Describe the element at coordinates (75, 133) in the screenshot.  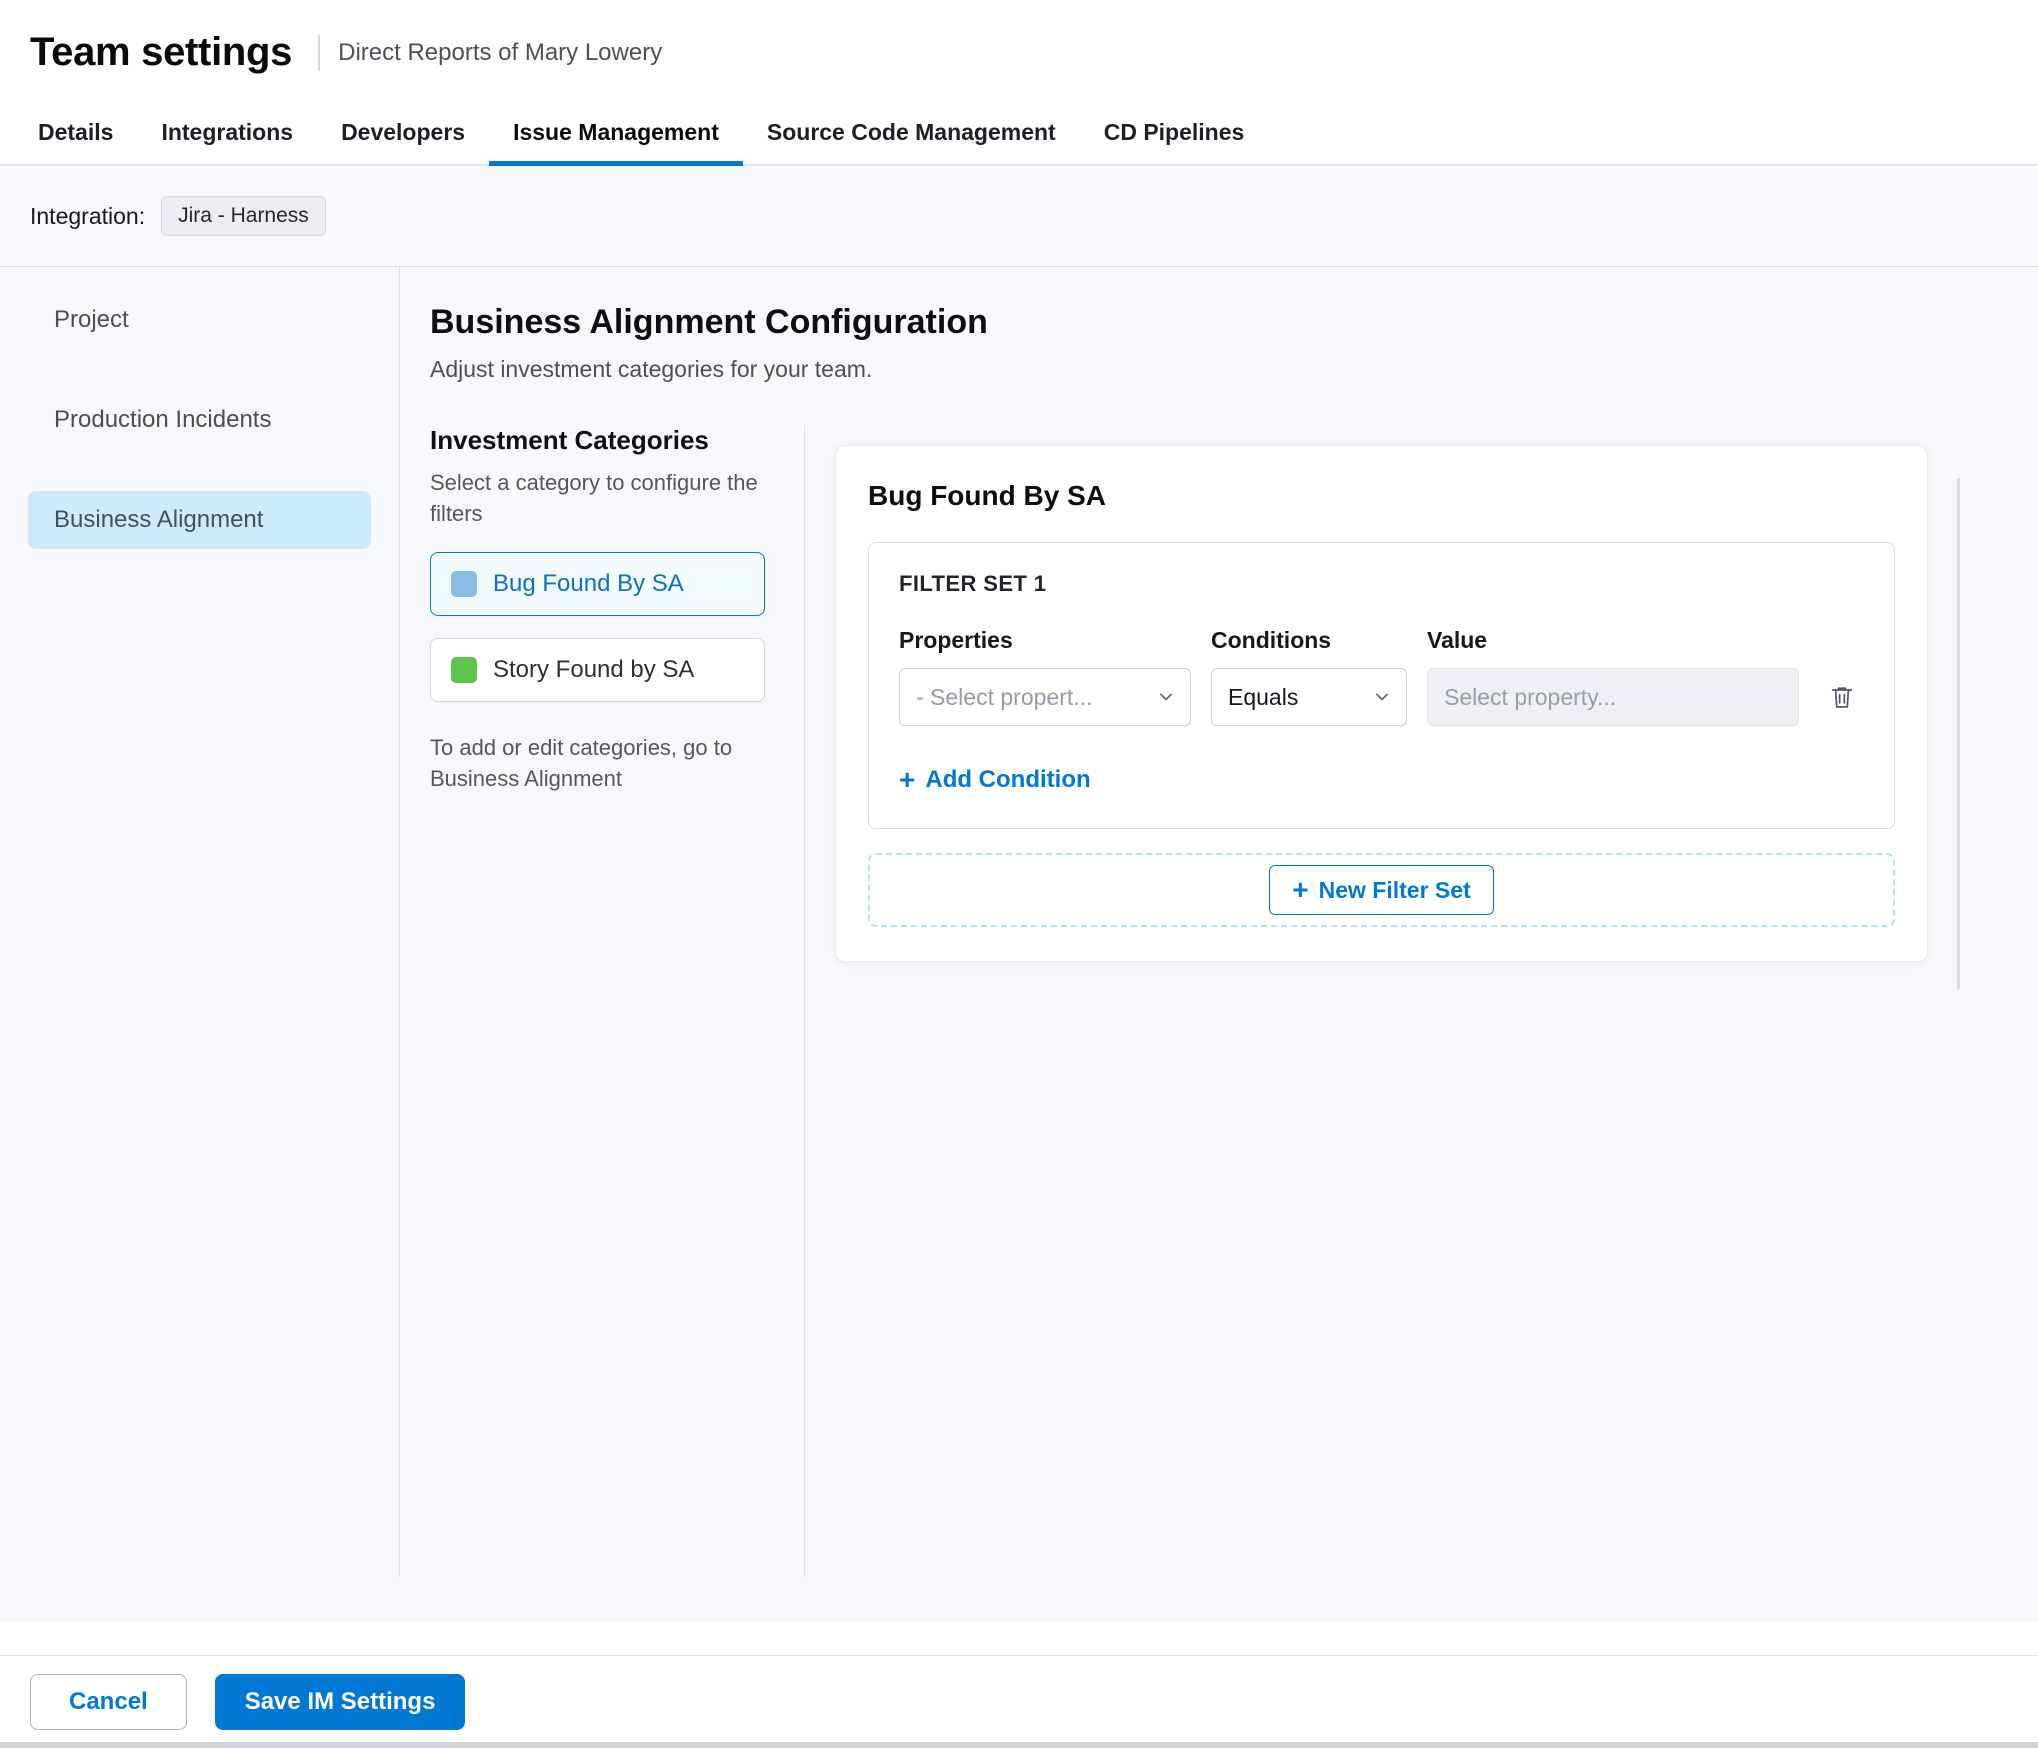
I see `tab-details: Details` at that location.